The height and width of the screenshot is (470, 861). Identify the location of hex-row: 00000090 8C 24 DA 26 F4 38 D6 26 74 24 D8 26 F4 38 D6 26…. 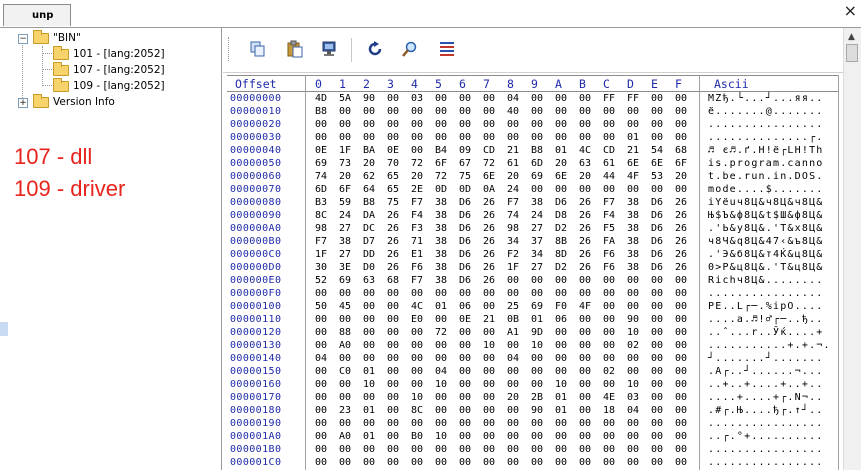
(533, 216).